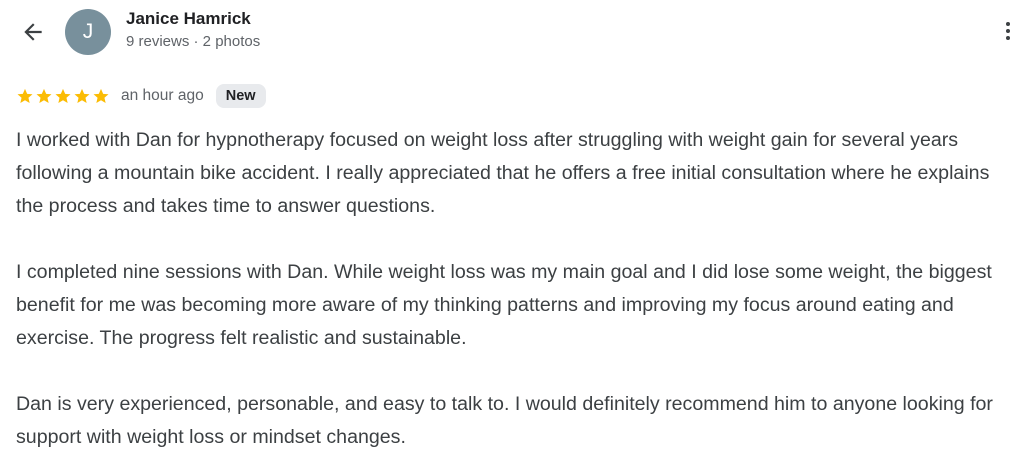 This screenshot has width=1024, height=462. I want to click on more-options-button, so click(1008, 31).